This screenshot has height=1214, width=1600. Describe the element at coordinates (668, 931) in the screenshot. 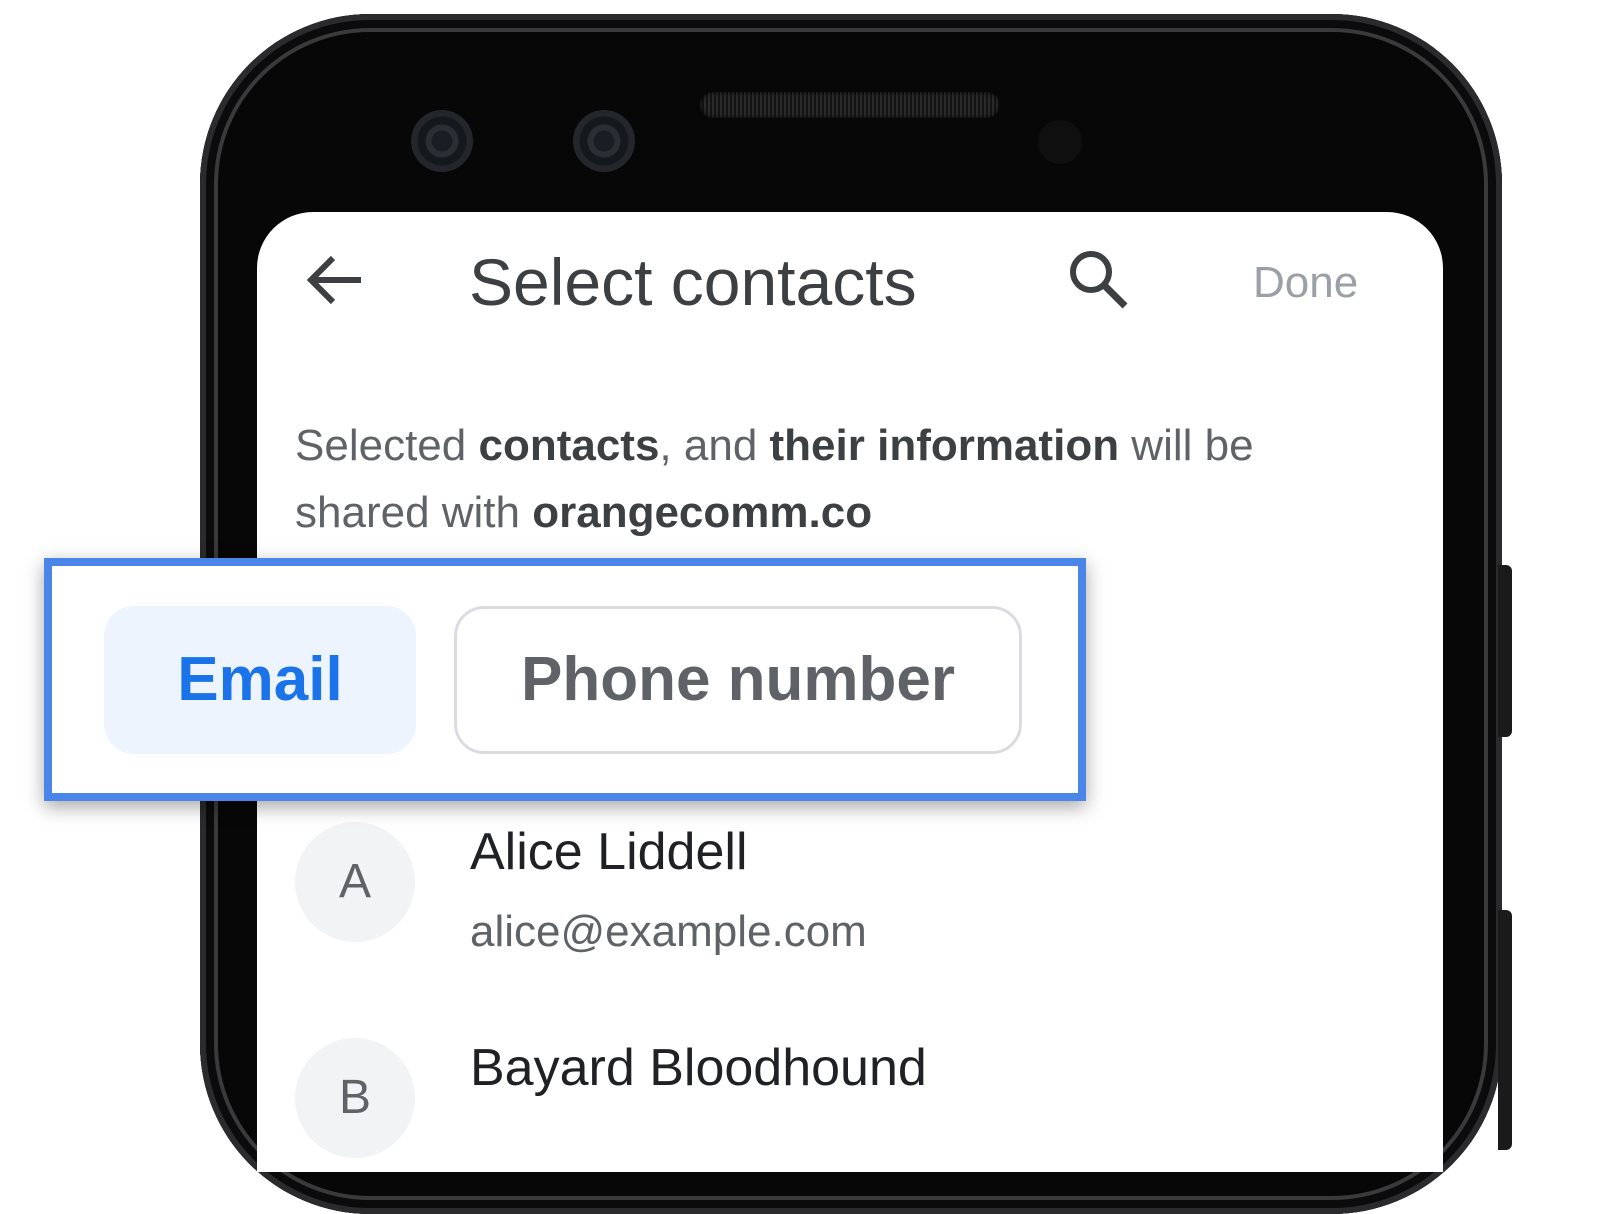

I see `contact-email: alice@example.com` at that location.